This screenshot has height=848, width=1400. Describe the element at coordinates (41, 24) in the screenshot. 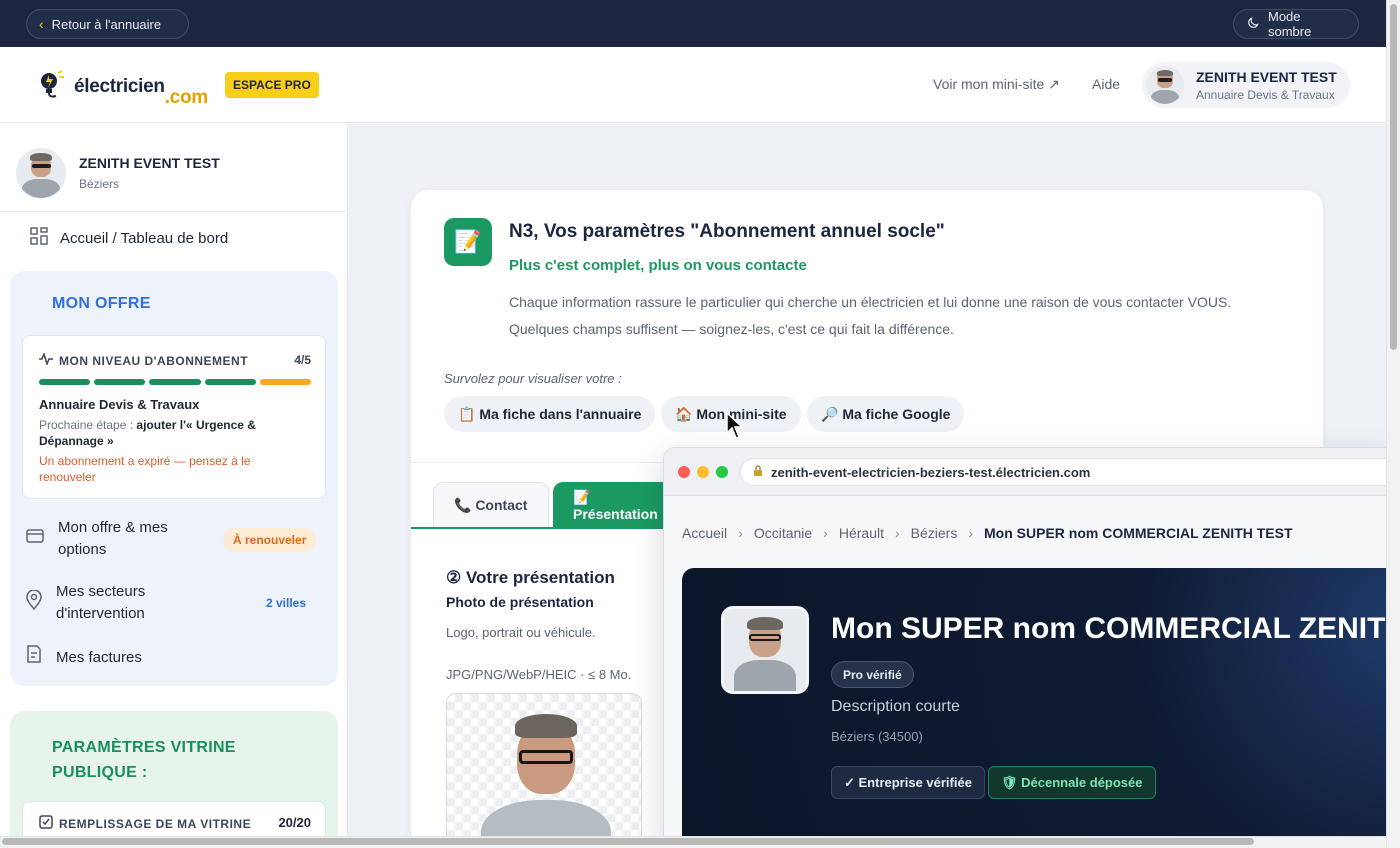

I see `chevron-left-icon: ‹` at that location.